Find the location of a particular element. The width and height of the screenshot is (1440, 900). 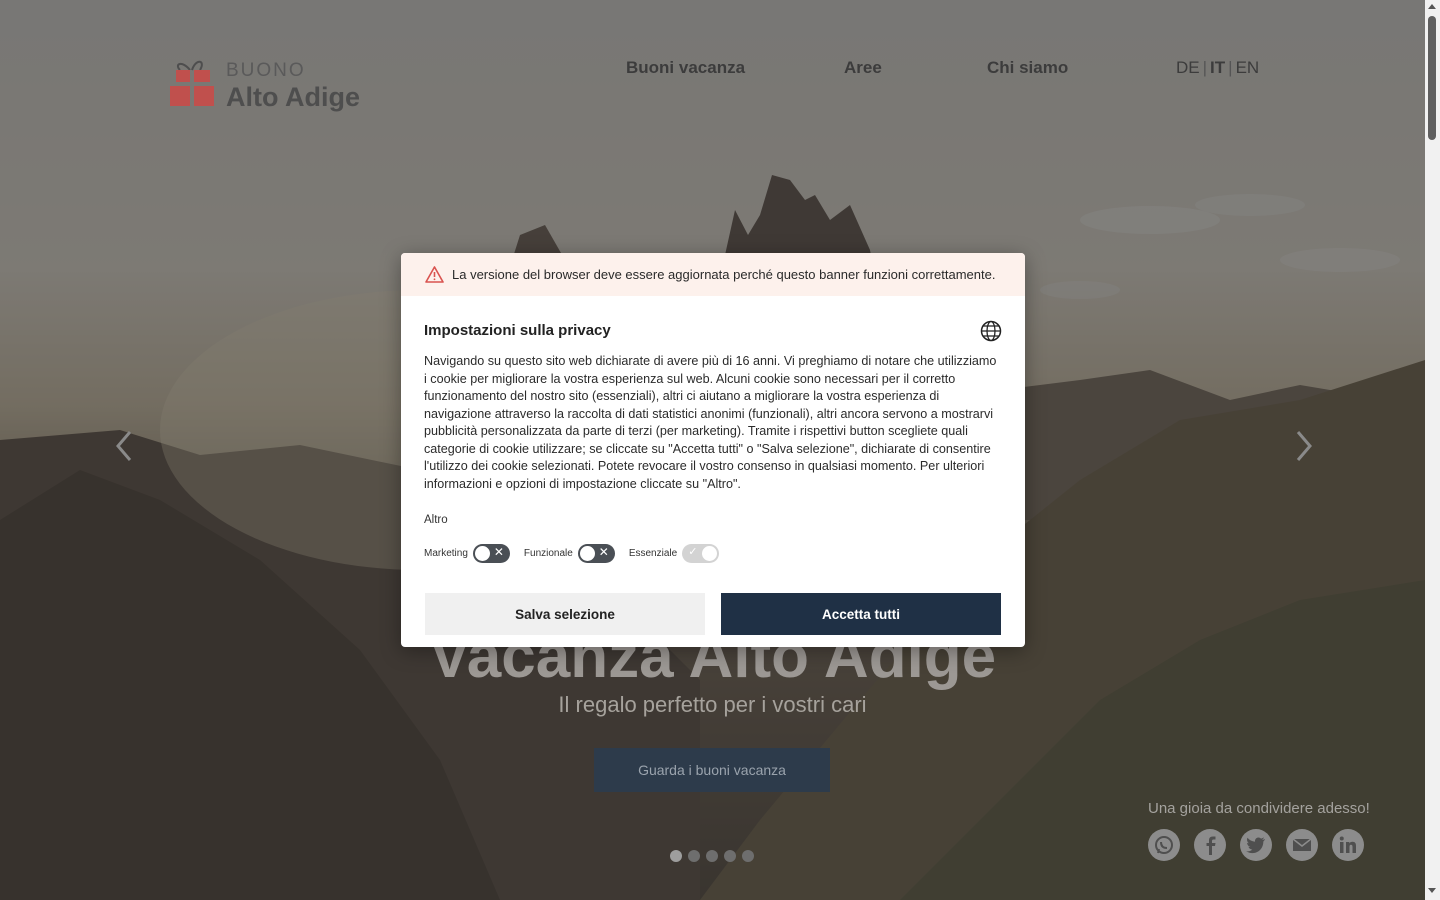

privacy-title: Impostazioni sulla privacy is located at coordinates (517, 330).